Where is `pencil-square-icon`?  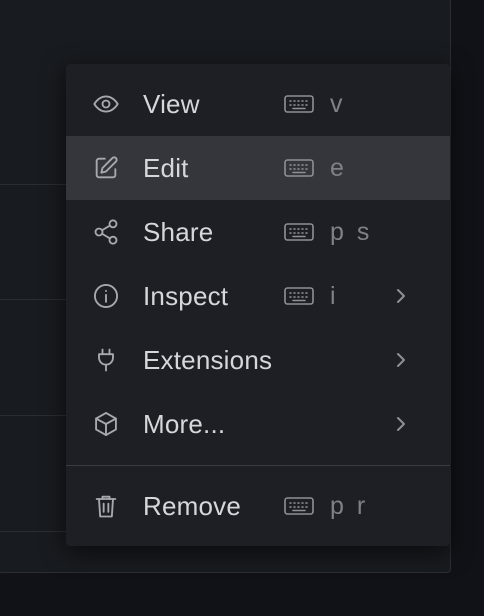 pencil-square-icon is located at coordinates (106, 168).